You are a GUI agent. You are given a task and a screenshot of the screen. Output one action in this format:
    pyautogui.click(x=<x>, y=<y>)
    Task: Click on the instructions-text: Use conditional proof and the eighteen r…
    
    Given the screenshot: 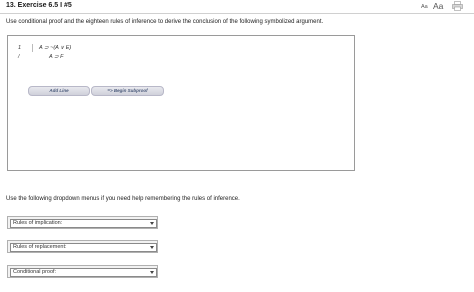 What is the action you would take?
    pyautogui.click(x=165, y=22)
    